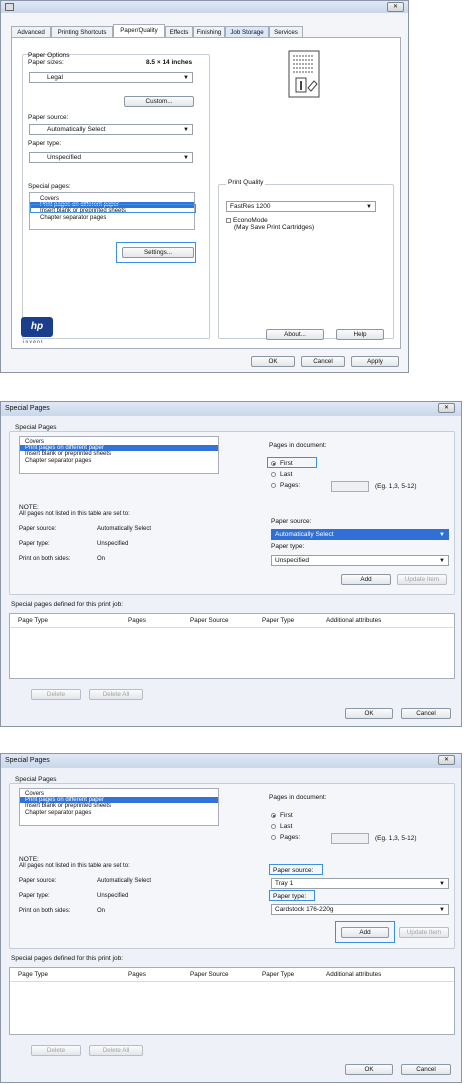 The width and height of the screenshot is (469, 1085). What do you see at coordinates (27, 760) in the screenshot?
I see `dialog-title: Special Pages` at bounding box center [27, 760].